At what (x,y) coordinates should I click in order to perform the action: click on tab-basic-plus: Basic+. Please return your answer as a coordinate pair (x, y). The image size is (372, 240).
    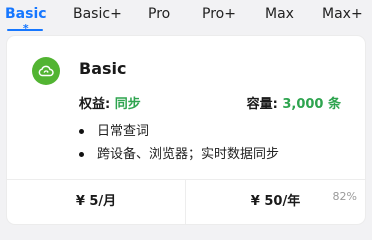
    Looking at the image, I should click on (97, 14).